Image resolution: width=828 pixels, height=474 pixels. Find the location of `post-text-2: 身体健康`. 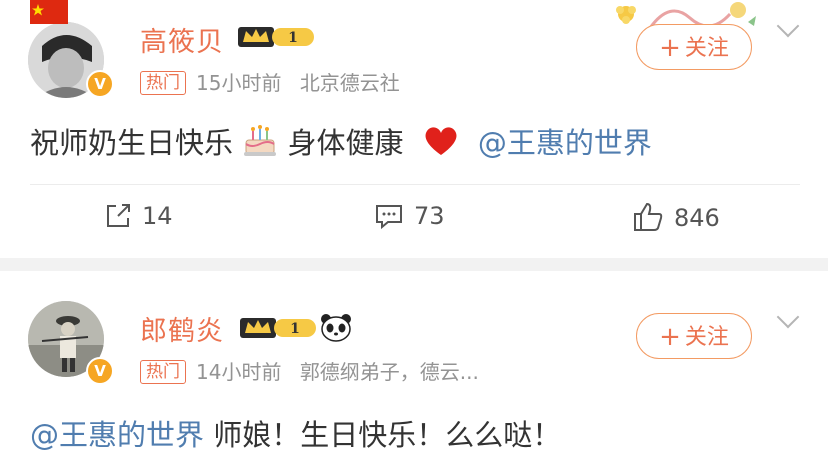

post-text-2: 身体健康 is located at coordinates (345, 143).